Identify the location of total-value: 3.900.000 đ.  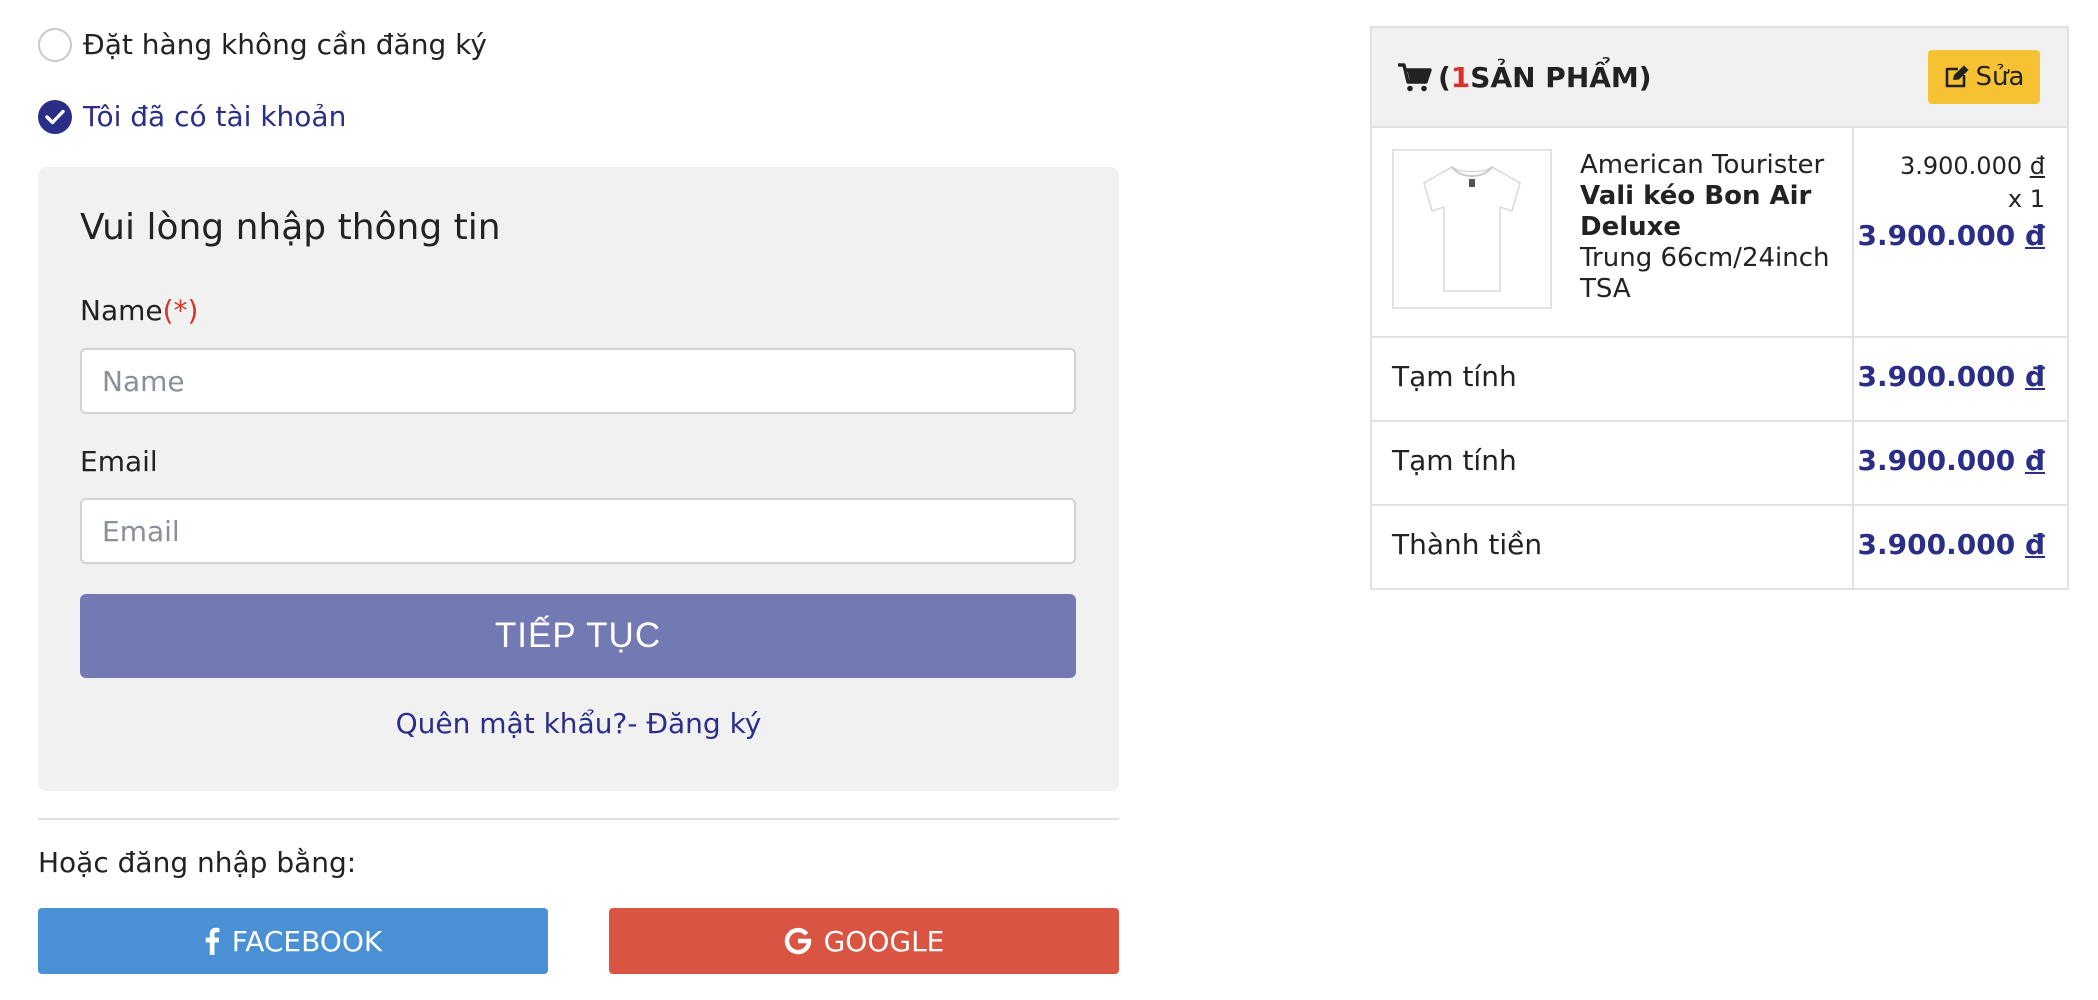
(1951, 544).